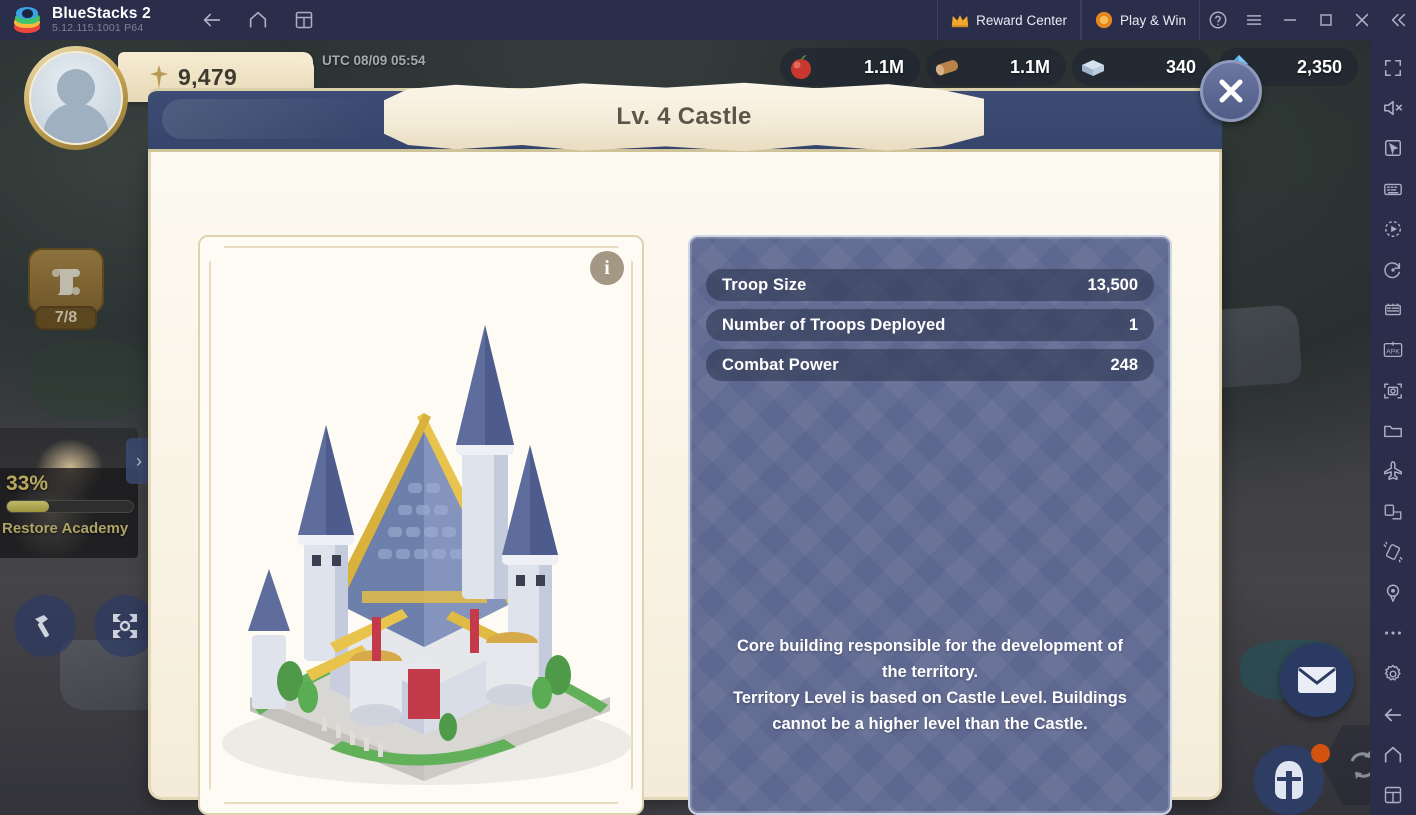 This screenshot has width=1416, height=815. Describe the element at coordinates (65, 528) in the screenshot. I see `hero-task-label: Restore Academy` at that location.